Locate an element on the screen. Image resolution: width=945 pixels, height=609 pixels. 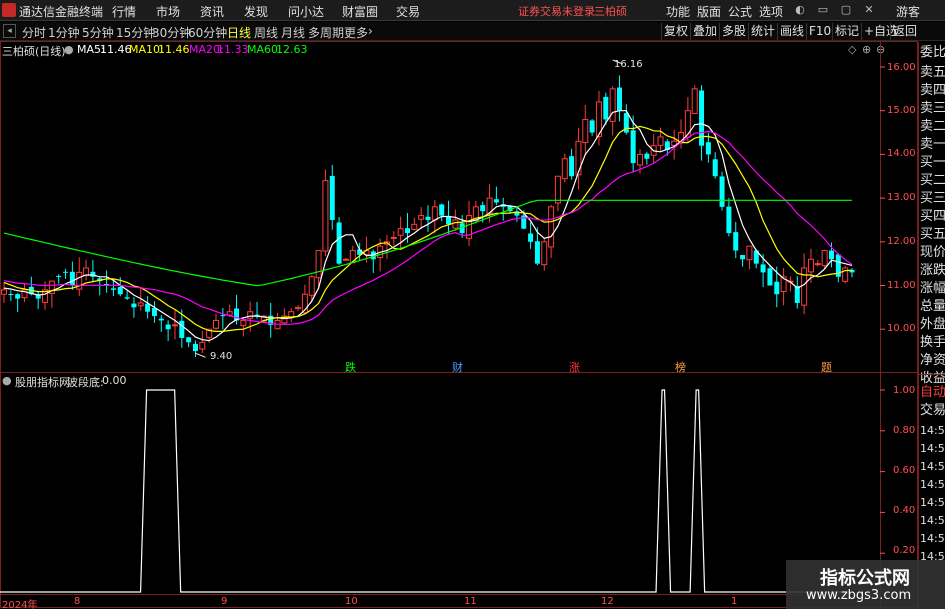
watermark: 指标公式网 www.zbgs3.com is located at coordinates (865, 584).